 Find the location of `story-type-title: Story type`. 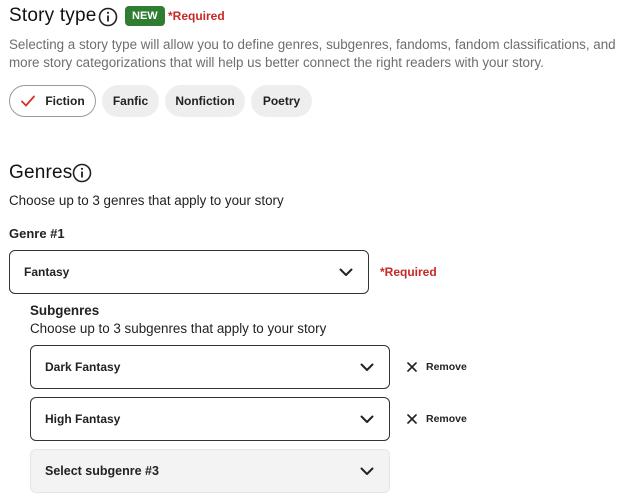

story-type-title: Story type is located at coordinates (53, 15).